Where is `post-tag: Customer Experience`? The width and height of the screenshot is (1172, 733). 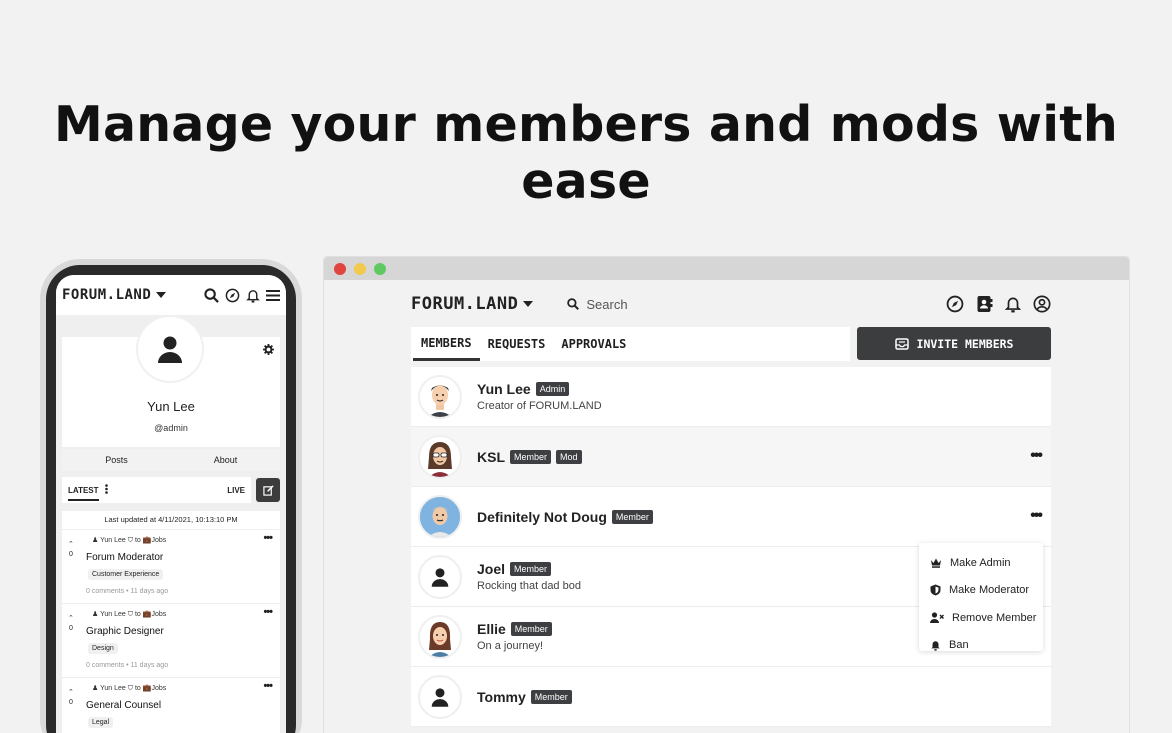
post-tag: Customer Experience is located at coordinates (126, 574).